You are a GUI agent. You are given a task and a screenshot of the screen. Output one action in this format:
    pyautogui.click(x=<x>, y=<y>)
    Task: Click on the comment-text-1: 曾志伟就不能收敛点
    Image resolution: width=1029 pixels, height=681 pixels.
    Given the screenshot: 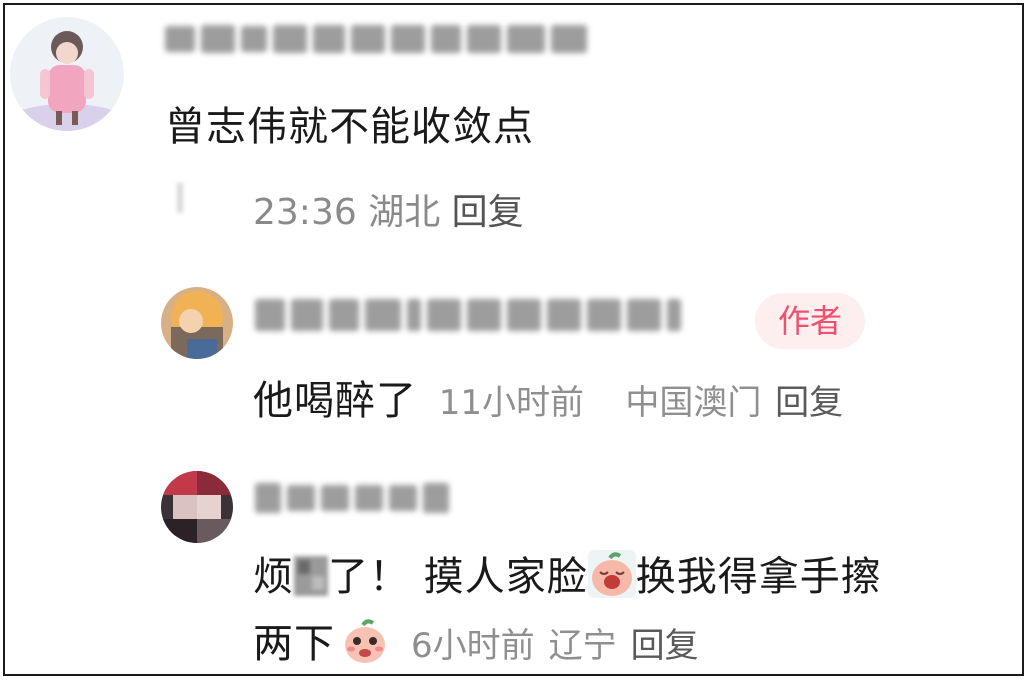 What is the action you would take?
    pyautogui.click(x=349, y=127)
    